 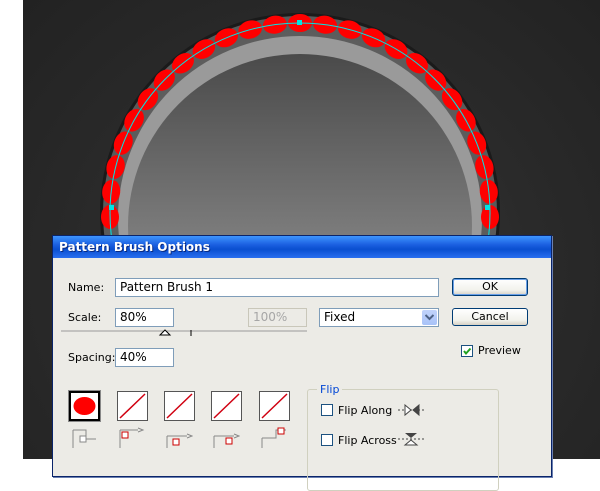 I want to click on path-anchor-top, so click(x=299, y=22).